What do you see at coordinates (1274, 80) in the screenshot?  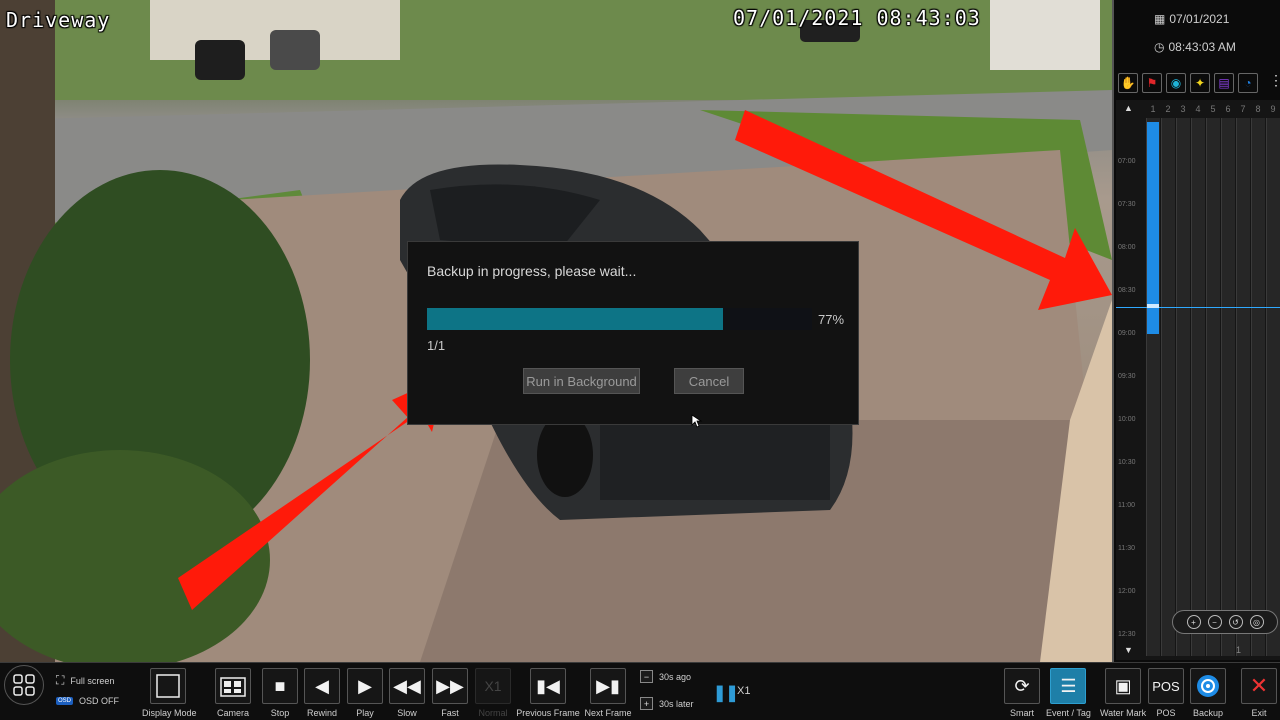 I see `more-options-icon: ⋮` at bounding box center [1274, 80].